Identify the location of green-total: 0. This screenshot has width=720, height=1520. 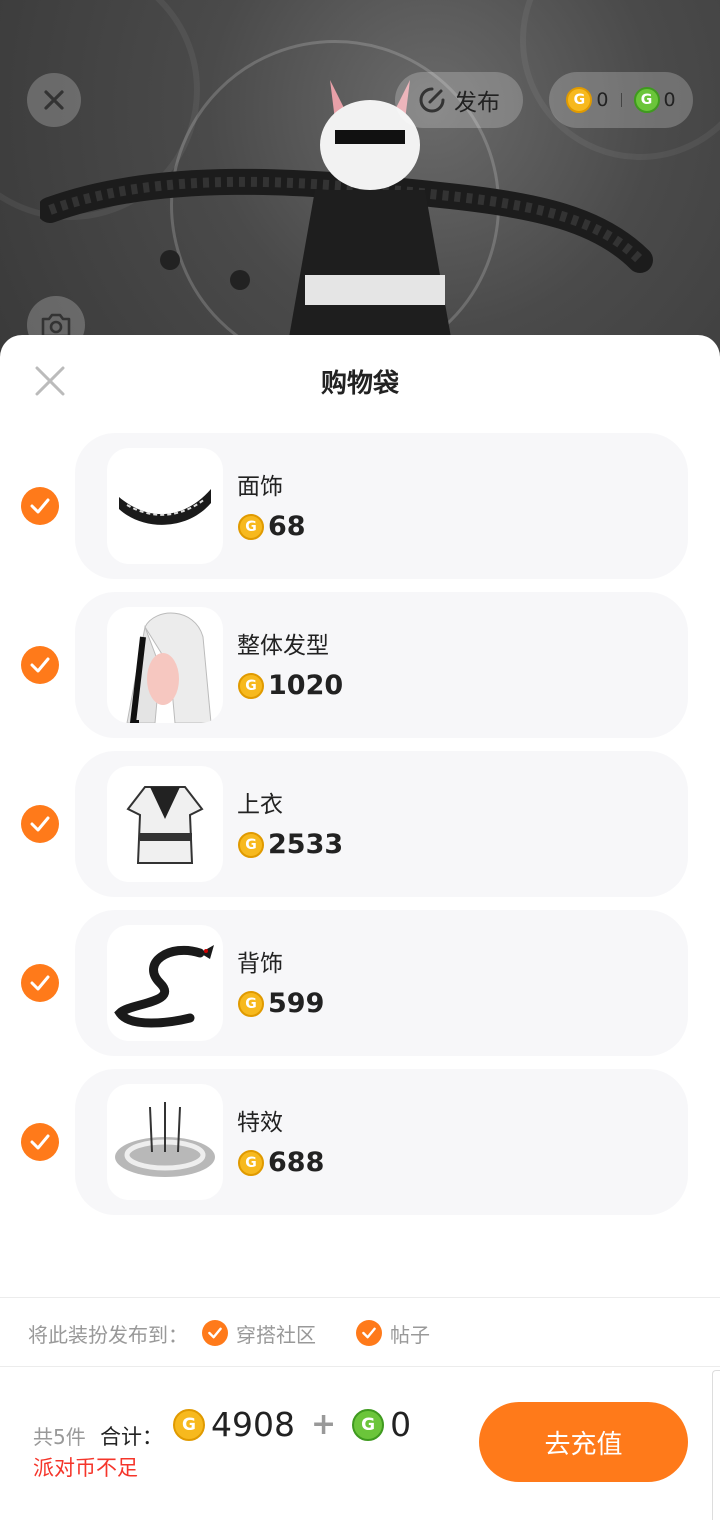
(401, 1424).